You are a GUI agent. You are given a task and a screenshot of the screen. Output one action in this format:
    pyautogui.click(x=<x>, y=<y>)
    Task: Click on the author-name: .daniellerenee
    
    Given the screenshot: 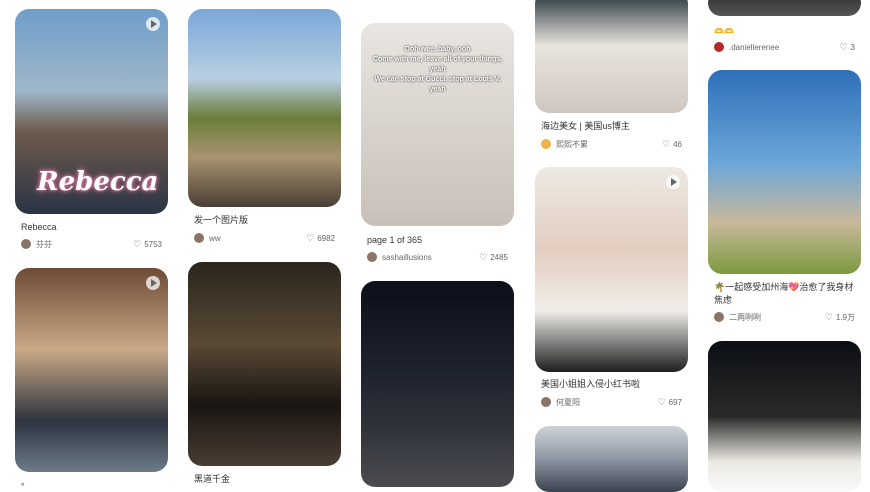 What is the action you would take?
    pyautogui.click(x=784, y=47)
    